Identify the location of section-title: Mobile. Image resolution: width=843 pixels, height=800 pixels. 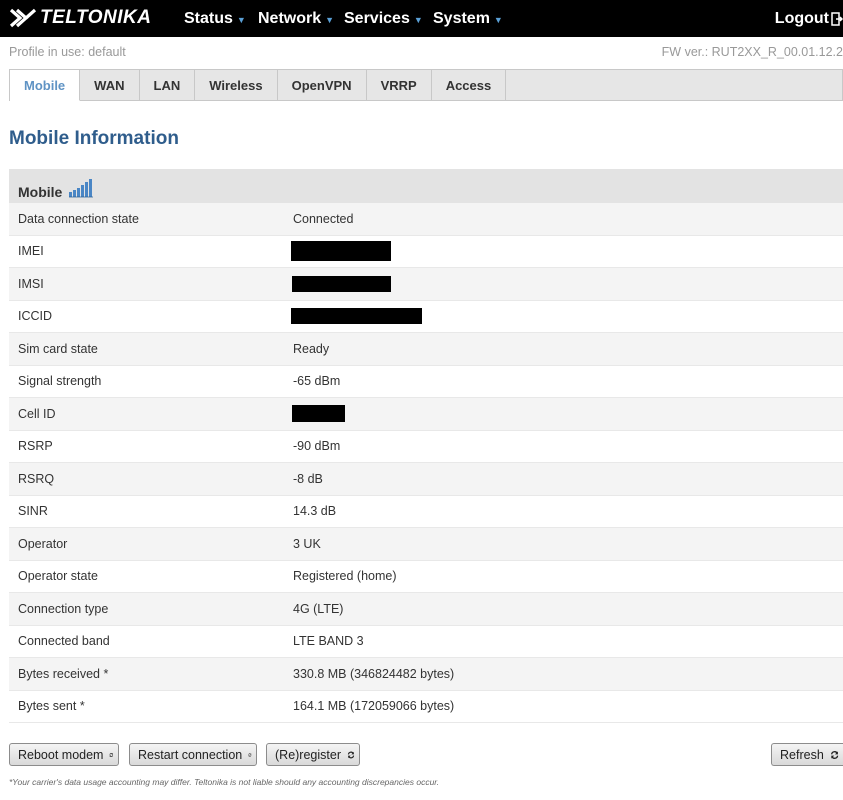
(40, 192).